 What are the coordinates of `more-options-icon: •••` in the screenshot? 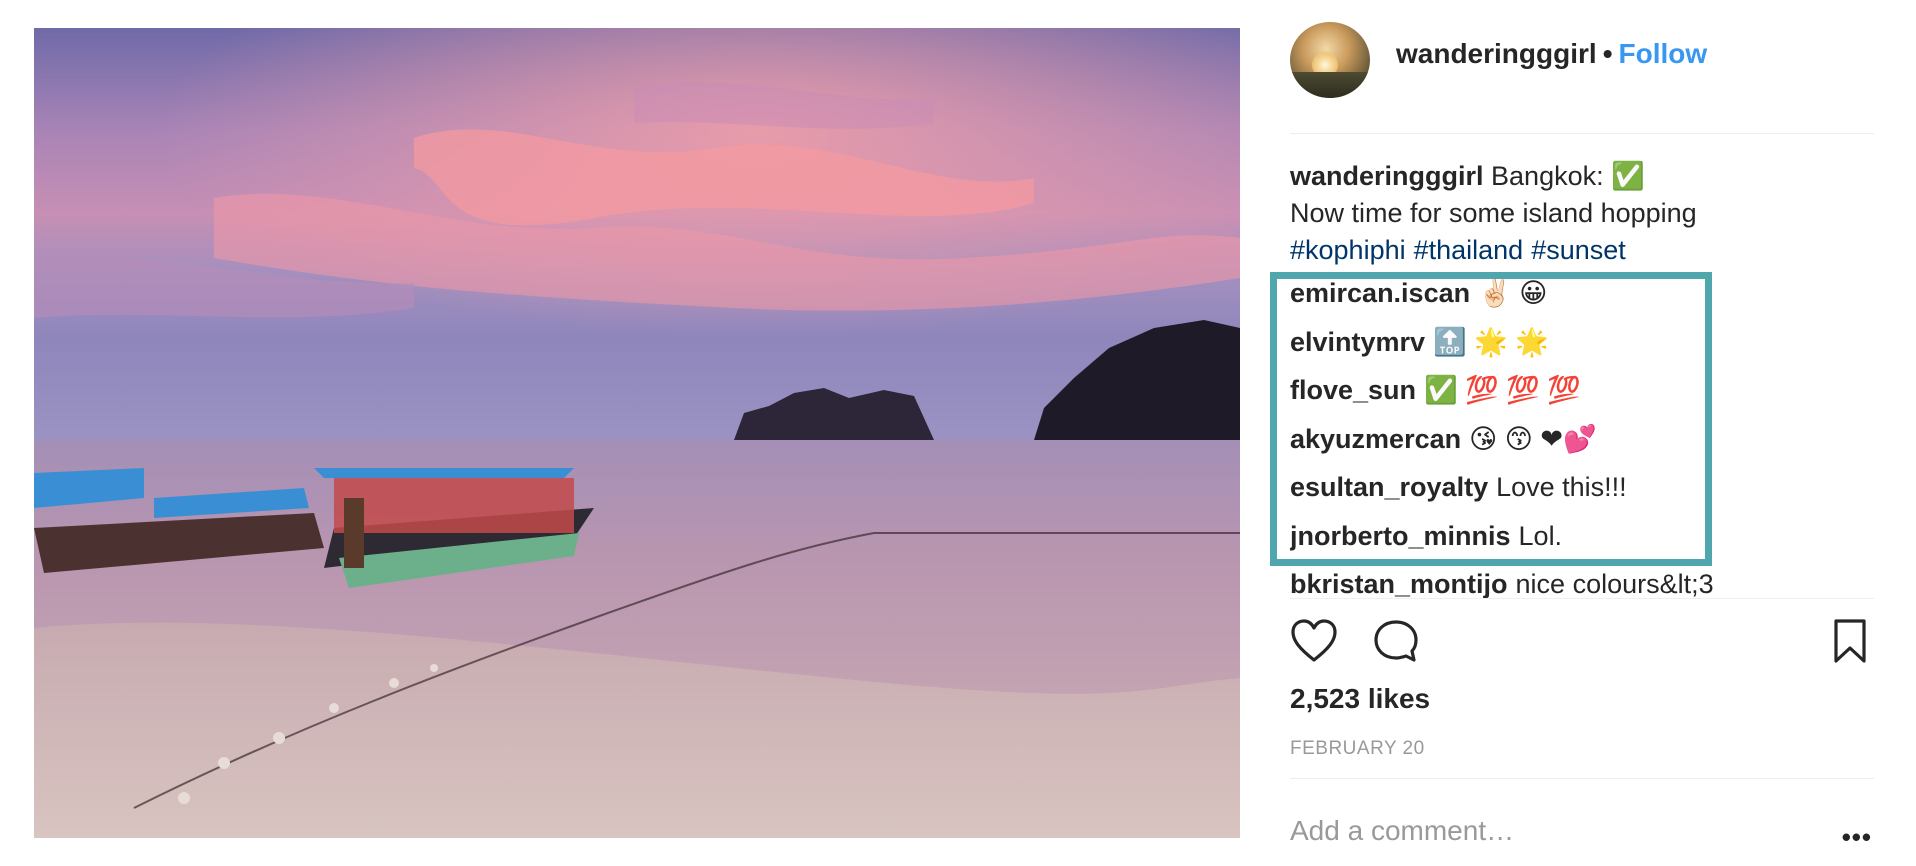 It's located at (1857, 837).